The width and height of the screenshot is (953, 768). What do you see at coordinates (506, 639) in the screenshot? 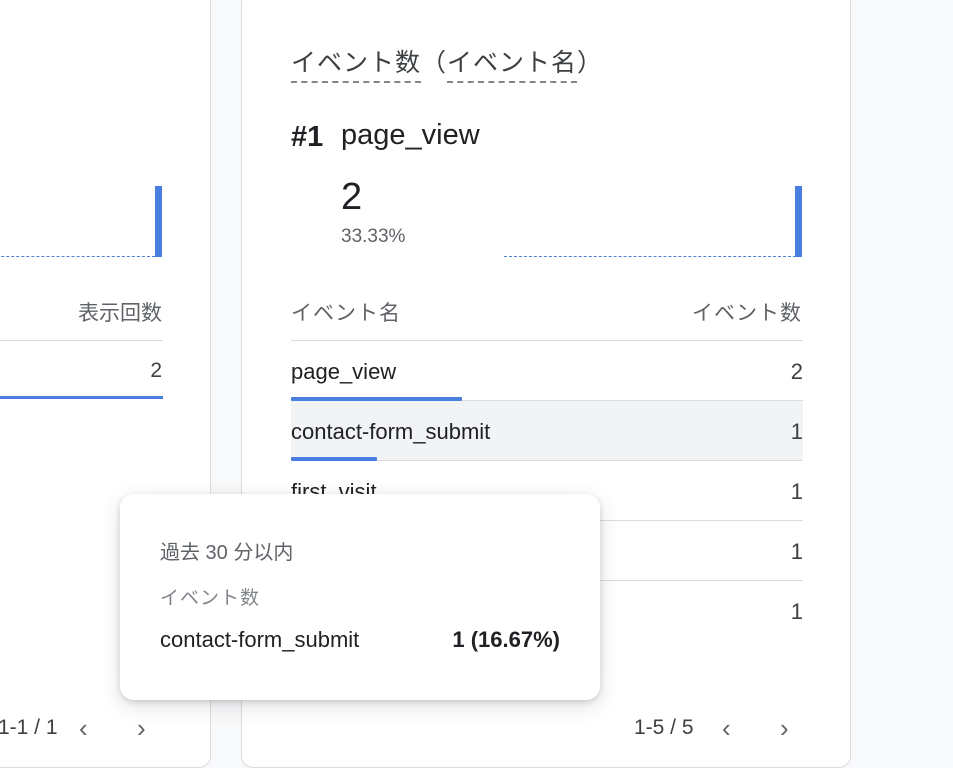
I see `tooltip-event-value: 1 (16.67%)` at bounding box center [506, 639].